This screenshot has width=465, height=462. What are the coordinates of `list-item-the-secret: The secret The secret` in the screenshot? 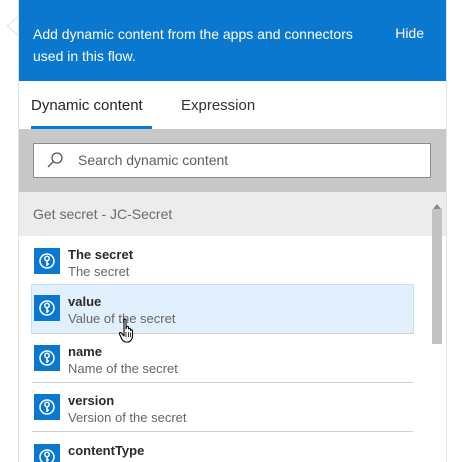 It's located at (222, 262).